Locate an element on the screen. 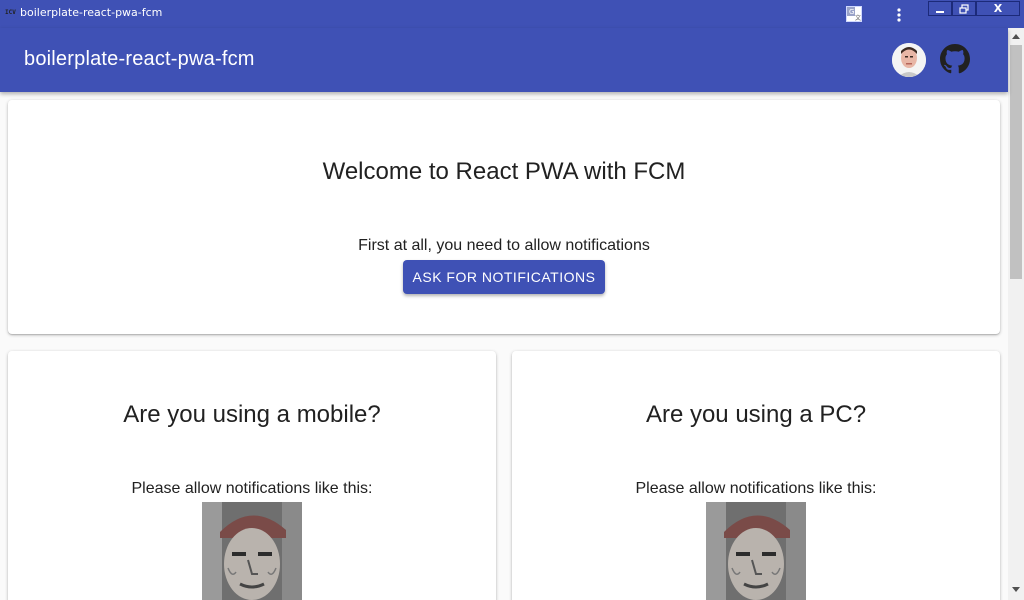 This screenshot has width=1024, height=600. ask-for-notifications-button: ASK FOR NOTIFICATIONS is located at coordinates (504, 277).